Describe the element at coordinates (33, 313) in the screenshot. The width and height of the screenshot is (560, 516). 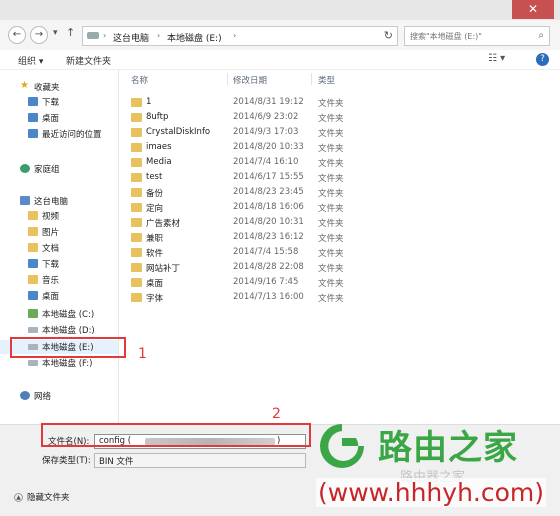
I see `system-drive-icon` at that location.